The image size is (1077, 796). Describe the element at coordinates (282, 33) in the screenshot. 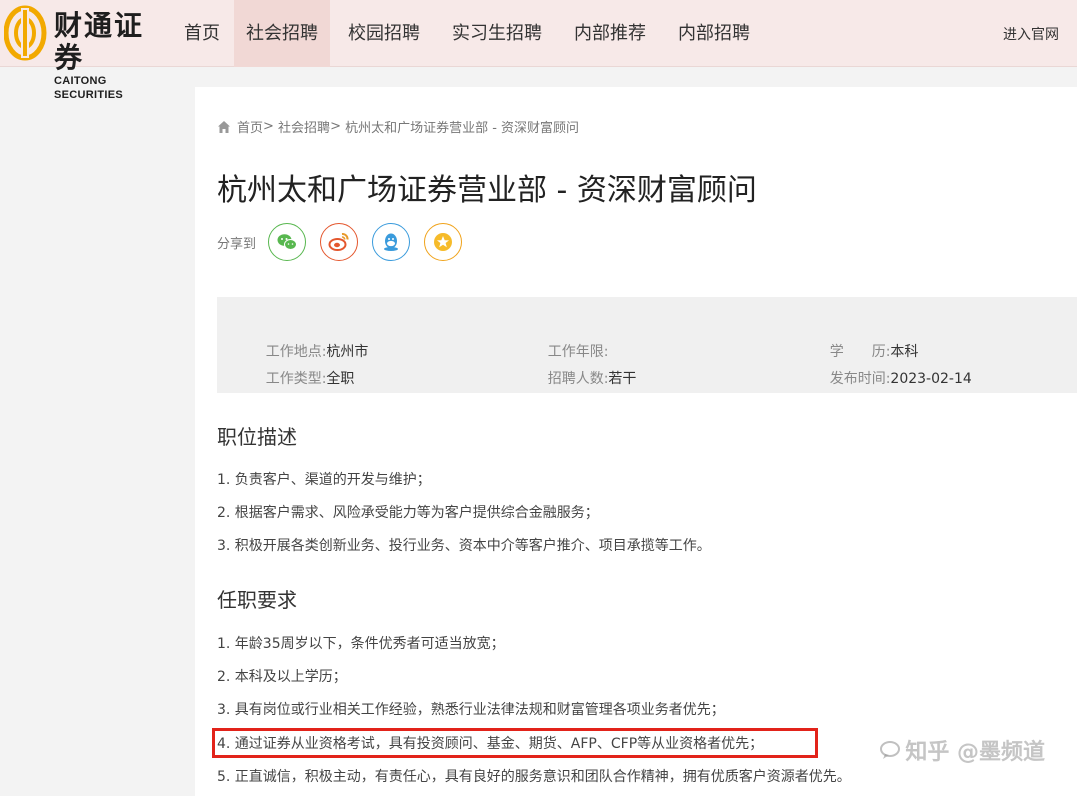

I see `nav-social-recruitment: 社会招聘` at that location.